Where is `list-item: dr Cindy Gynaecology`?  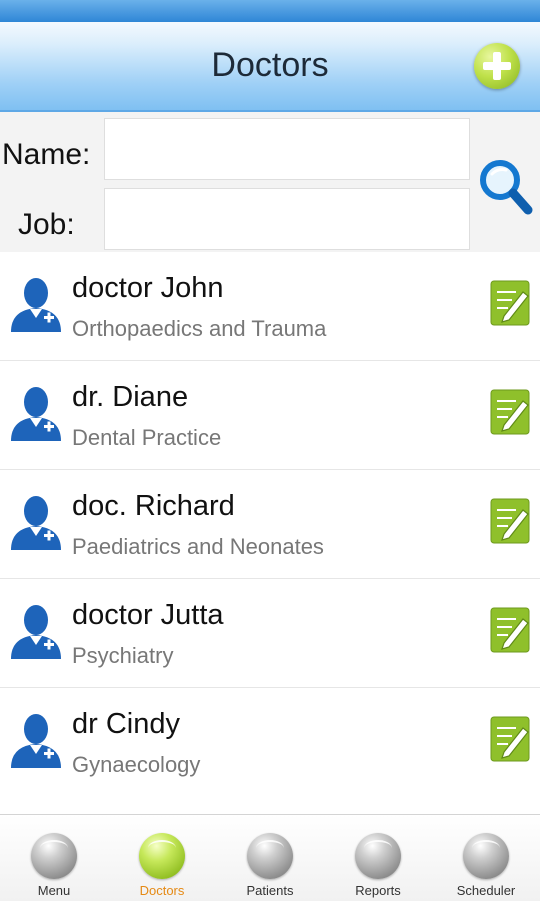
list-item: dr Cindy Gynaecology is located at coordinates (270, 742).